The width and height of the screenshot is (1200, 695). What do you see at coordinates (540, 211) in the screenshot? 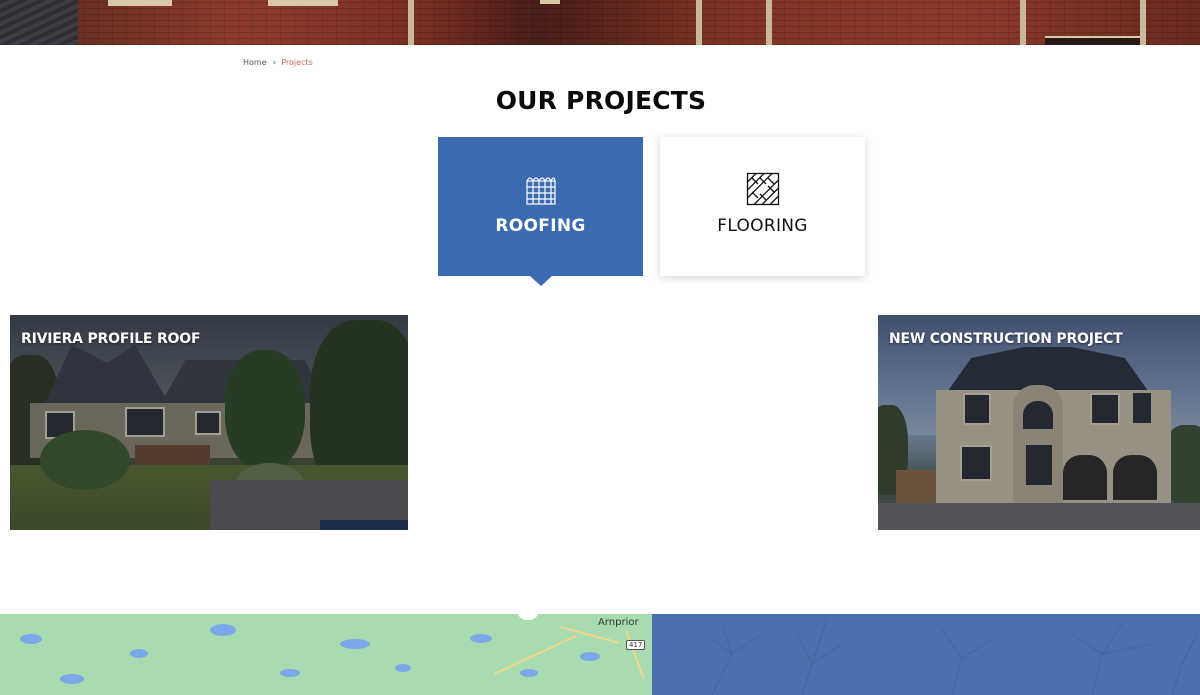
I see `tab-roofing: ROOFING` at bounding box center [540, 211].